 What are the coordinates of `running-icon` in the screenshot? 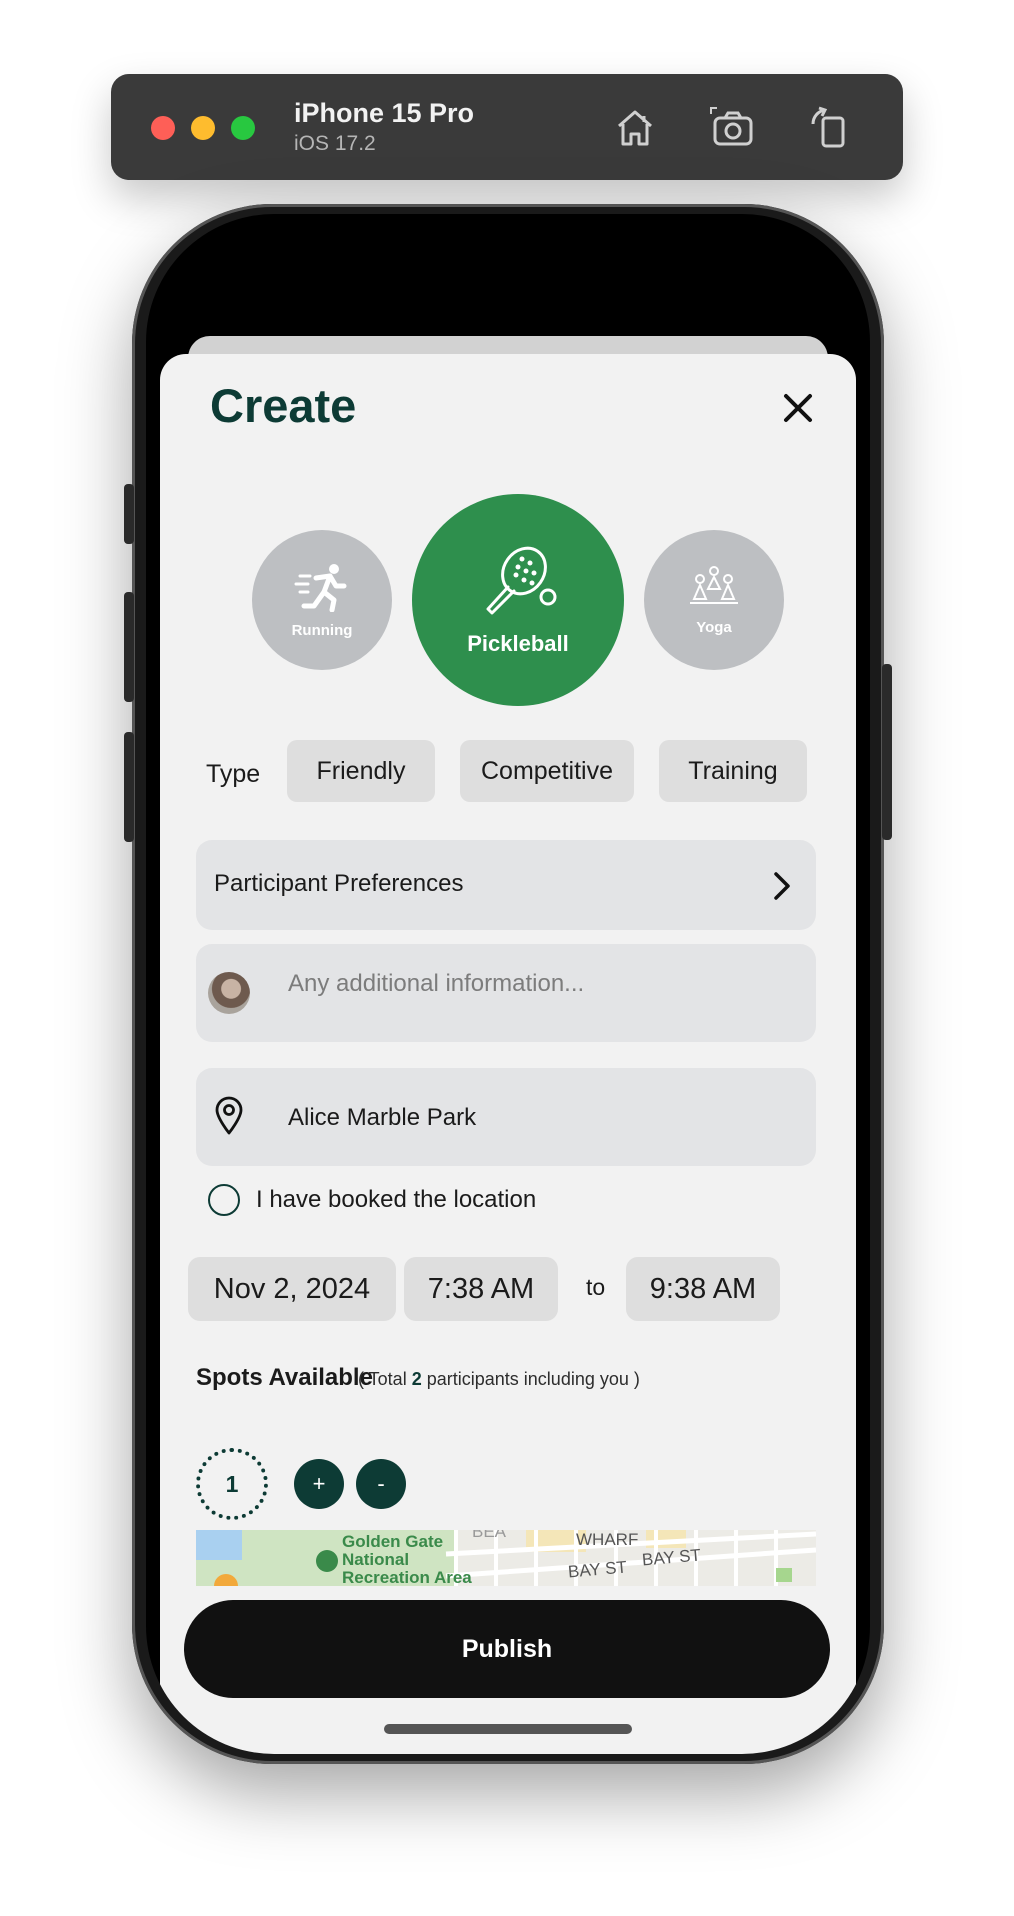 It's located at (320, 587).